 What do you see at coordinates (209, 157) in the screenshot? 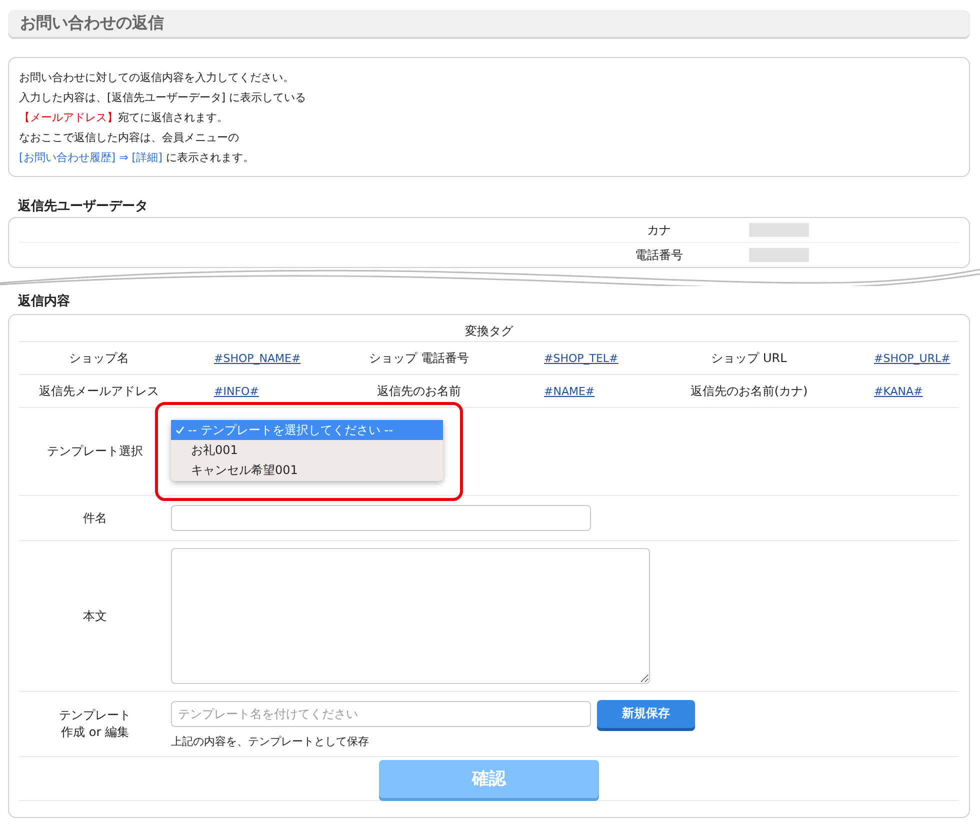
I see `notice-text: に表示されます。` at bounding box center [209, 157].